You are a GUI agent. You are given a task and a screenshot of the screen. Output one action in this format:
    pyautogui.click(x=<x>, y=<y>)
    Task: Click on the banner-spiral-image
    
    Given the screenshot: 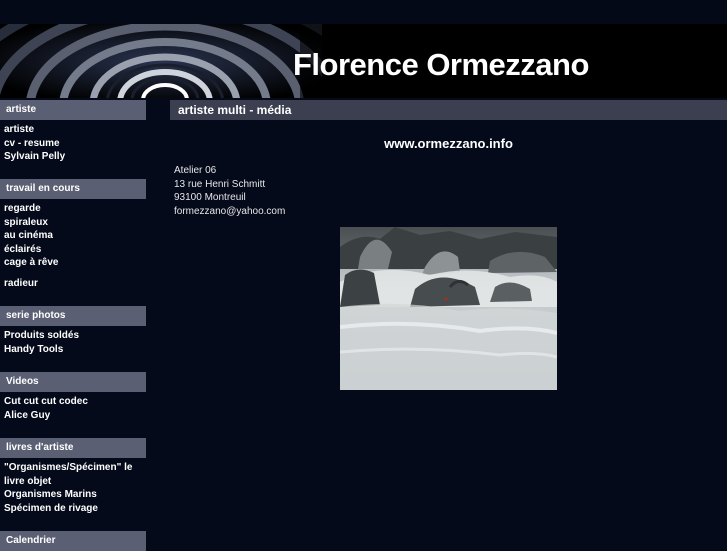 What is the action you would take?
    pyautogui.click(x=161, y=61)
    